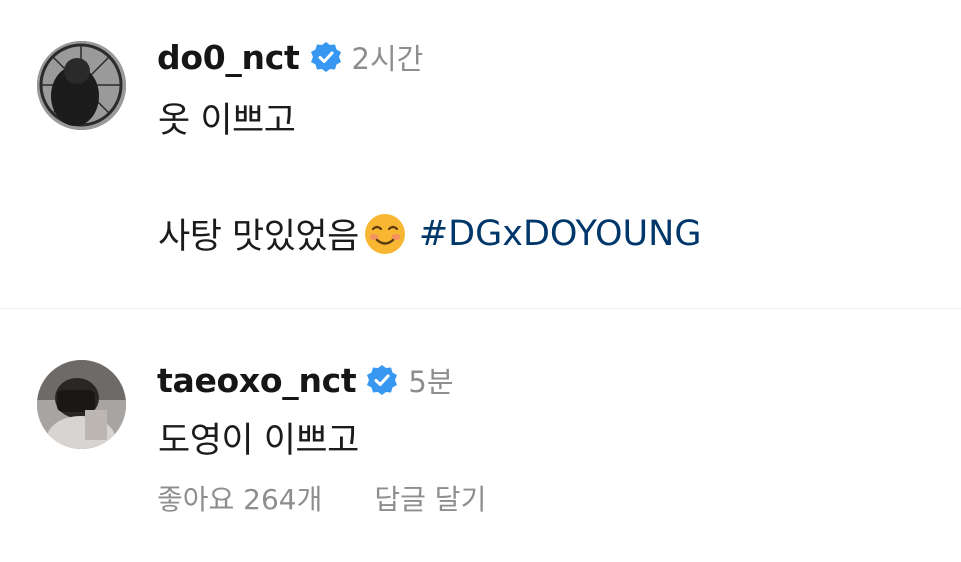 The width and height of the screenshot is (961, 562). What do you see at coordinates (560, 234) in the screenshot?
I see `hashtag-link: #DGxDOYOUNG` at bounding box center [560, 234].